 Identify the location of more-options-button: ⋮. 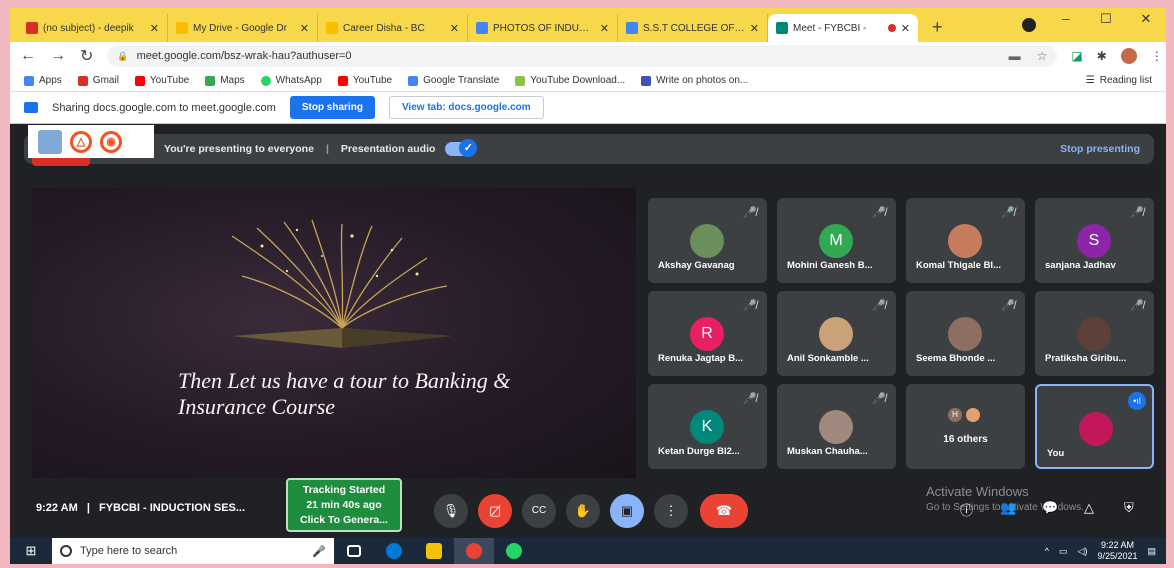
(671, 511).